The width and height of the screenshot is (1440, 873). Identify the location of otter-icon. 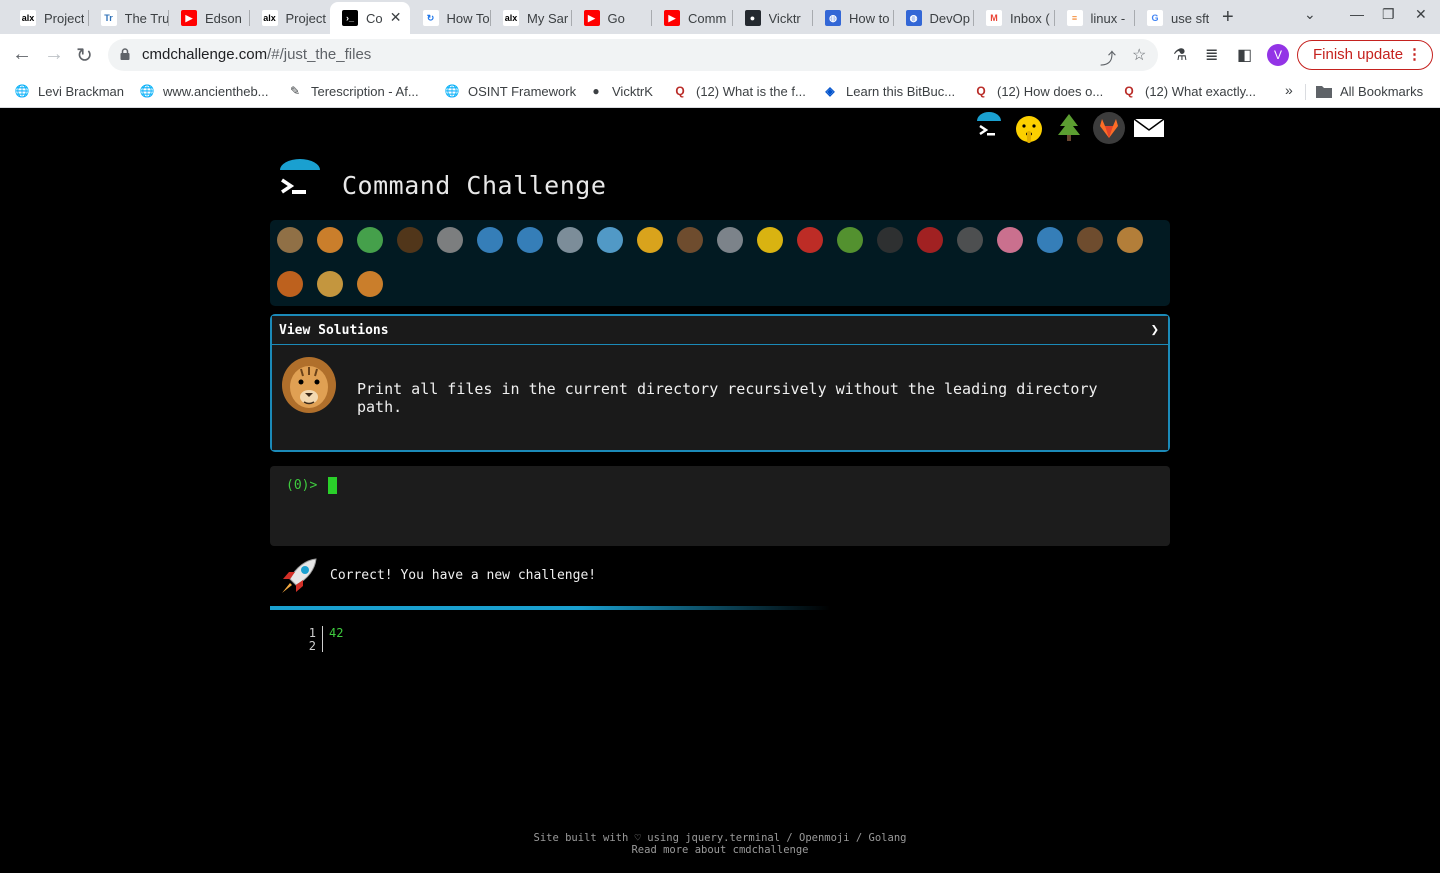
(690, 240).